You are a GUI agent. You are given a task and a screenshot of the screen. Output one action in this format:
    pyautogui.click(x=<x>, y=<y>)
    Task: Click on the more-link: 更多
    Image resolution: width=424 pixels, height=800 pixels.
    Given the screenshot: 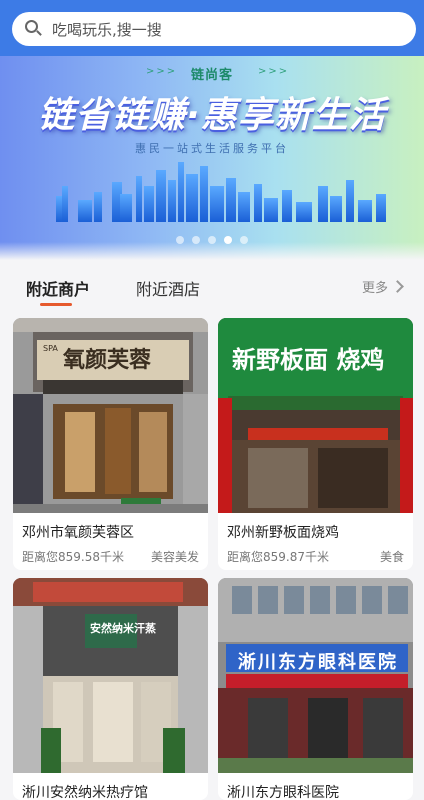 What is the action you would take?
    pyautogui.click(x=383, y=286)
    